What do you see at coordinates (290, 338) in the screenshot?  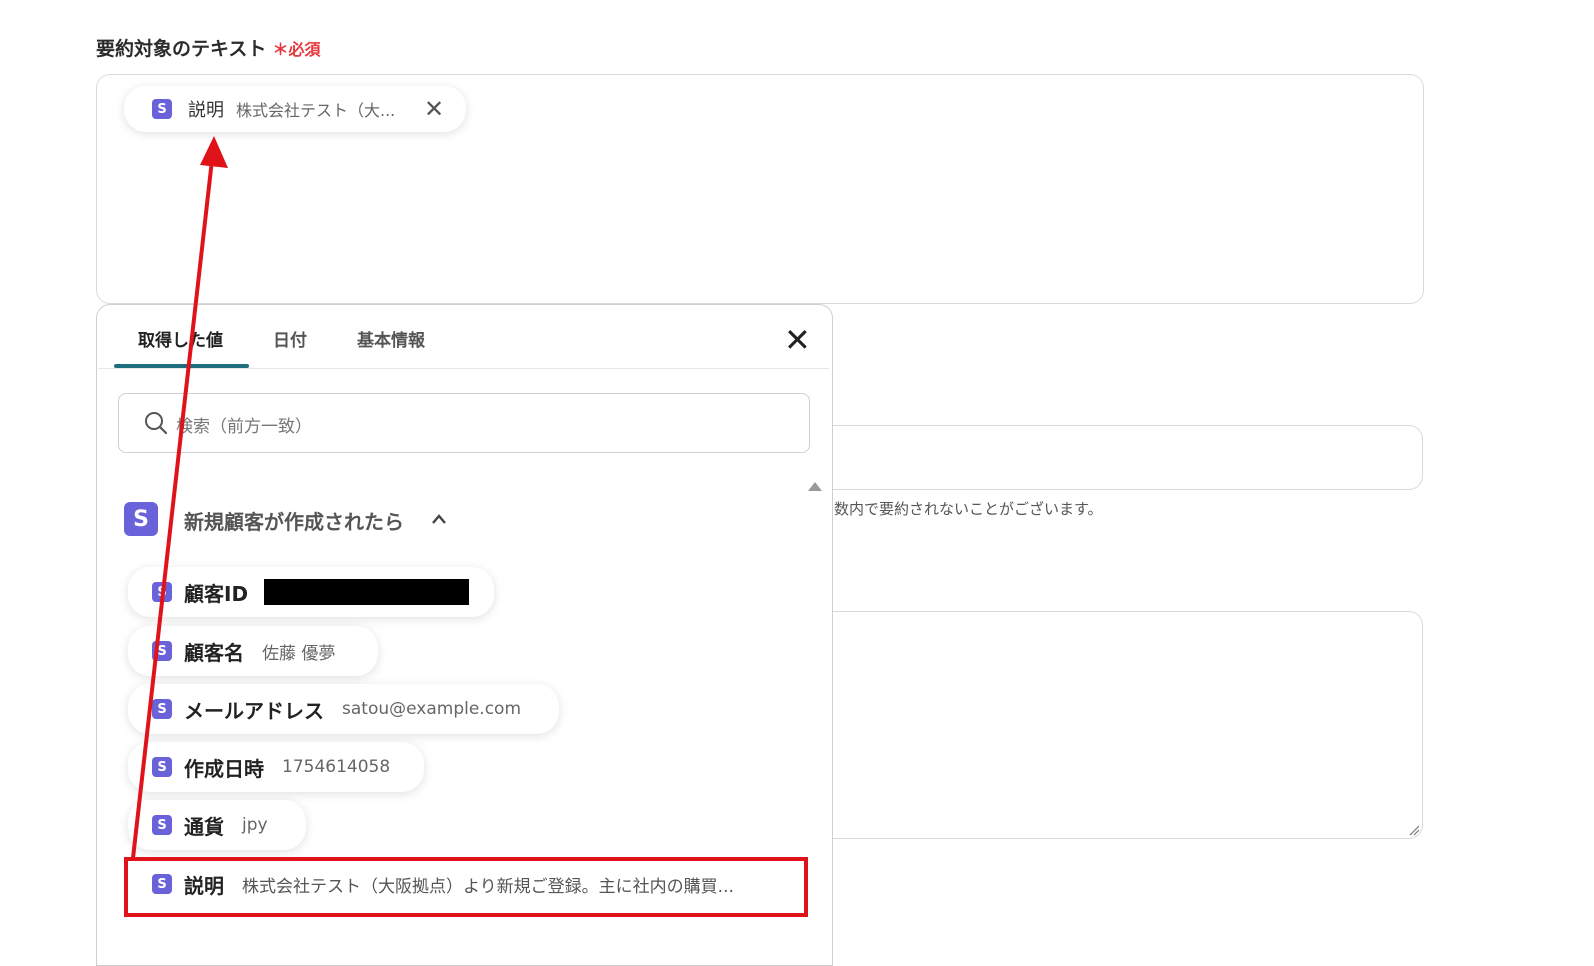 I see `tab-date: 日付` at bounding box center [290, 338].